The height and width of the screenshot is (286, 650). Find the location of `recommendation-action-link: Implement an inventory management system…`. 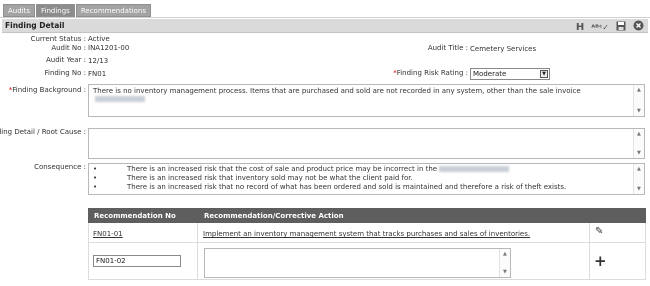

recommendation-action-link: Implement an inventory management system… is located at coordinates (366, 234).